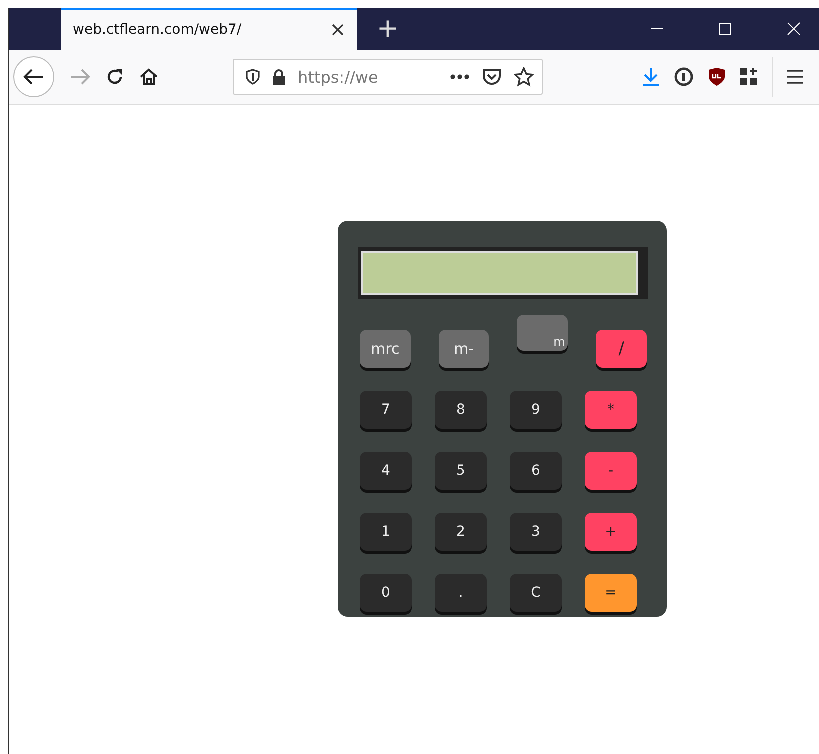 The image size is (819, 754). I want to click on more-icon, so click(460, 77).